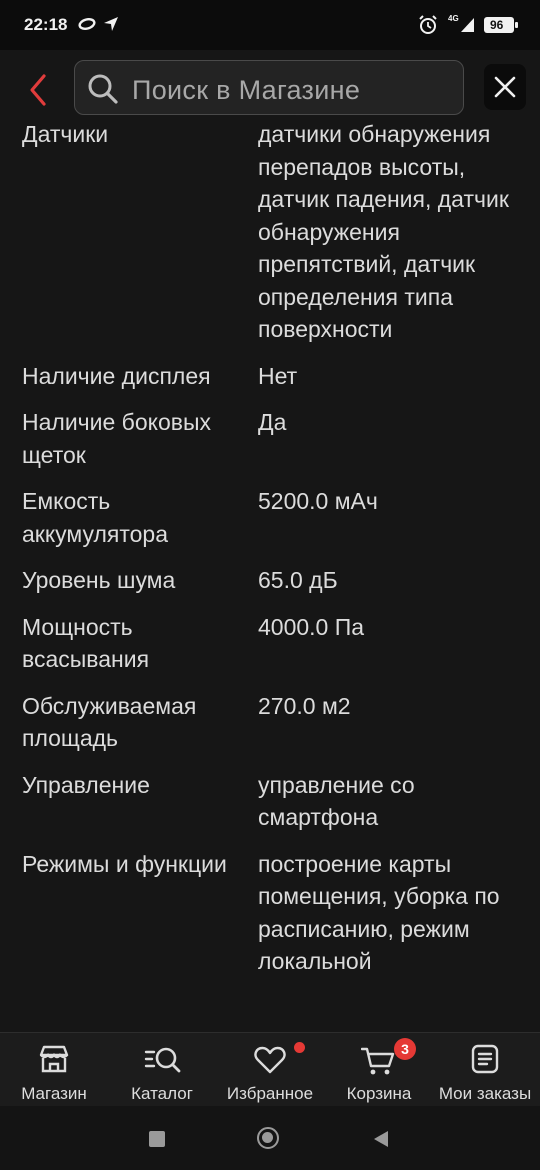 The image size is (540, 1170). Describe the element at coordinates (246, 90) in the screenshot. I see `search-placeholder: Поиск в Магазине` at that location.